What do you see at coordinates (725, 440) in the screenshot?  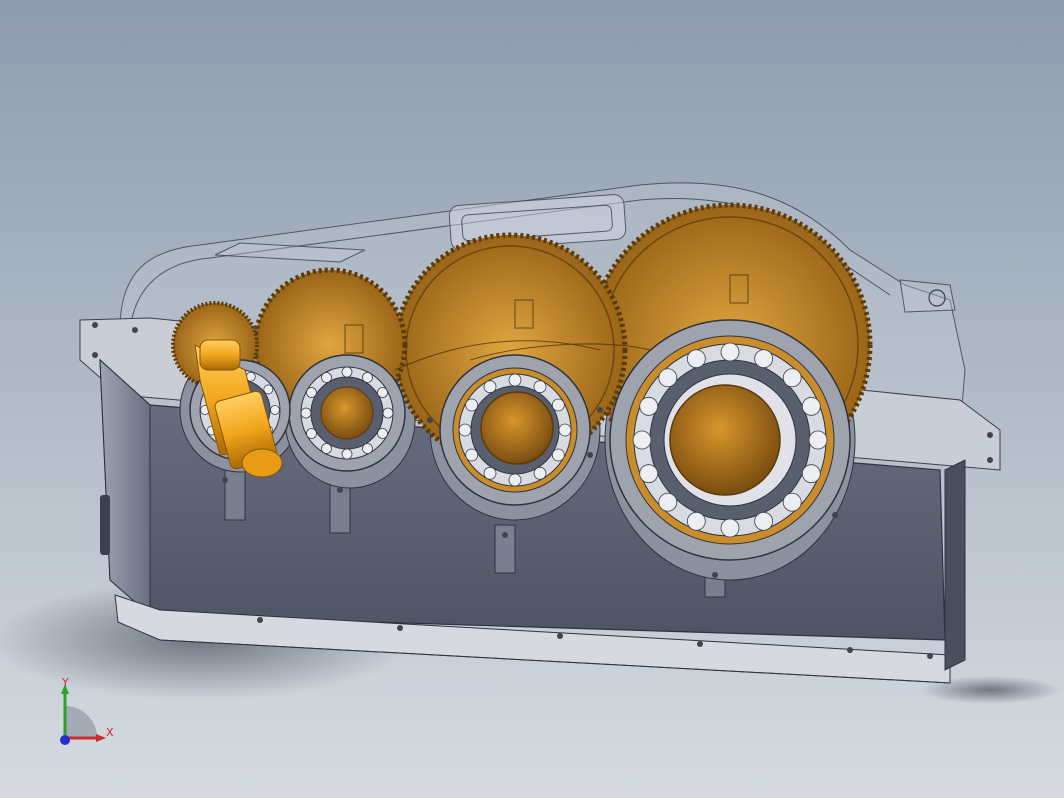 I see `output-shaft-end` at bounding box center [725, 440].